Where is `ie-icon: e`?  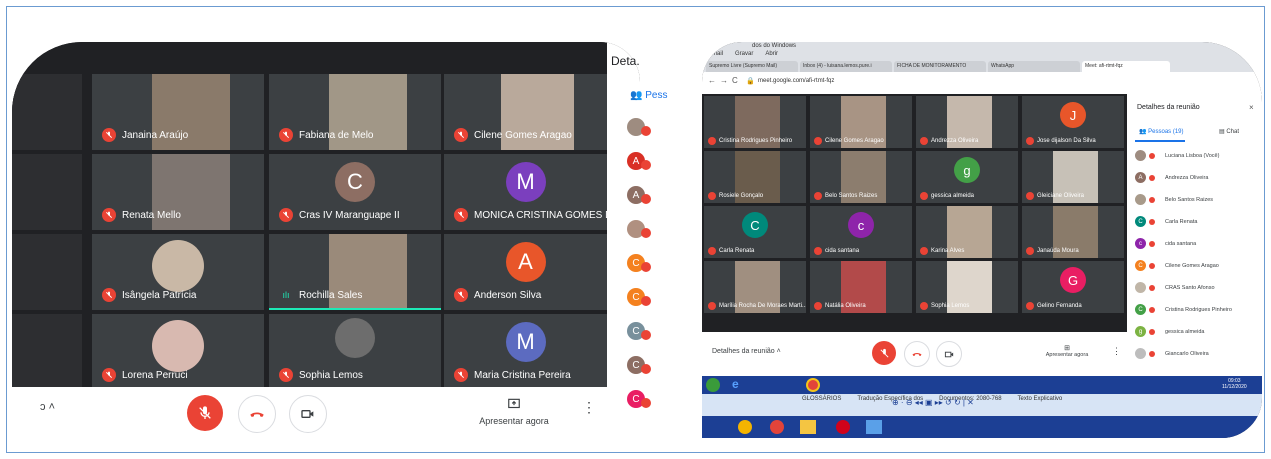 ie-icon: e is located at coordinates (735, 384).